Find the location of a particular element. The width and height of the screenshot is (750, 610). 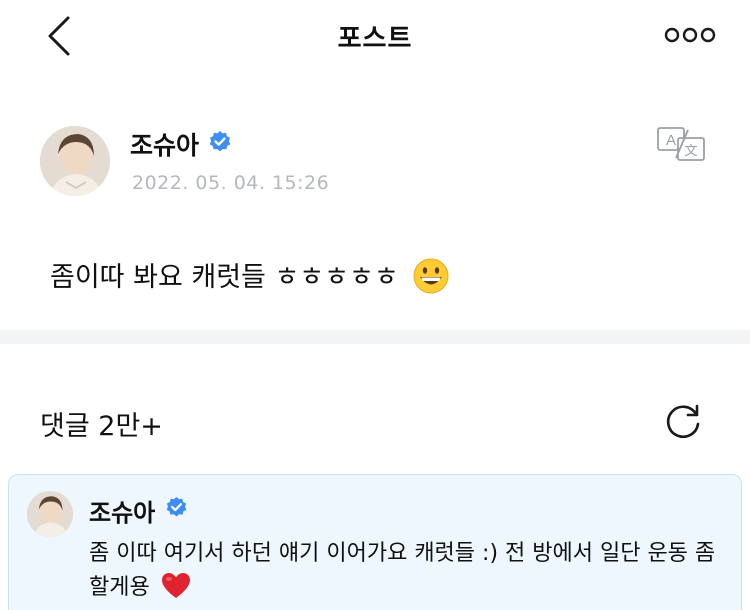

translate-button: A 文 is located at coordinates (682, 144).